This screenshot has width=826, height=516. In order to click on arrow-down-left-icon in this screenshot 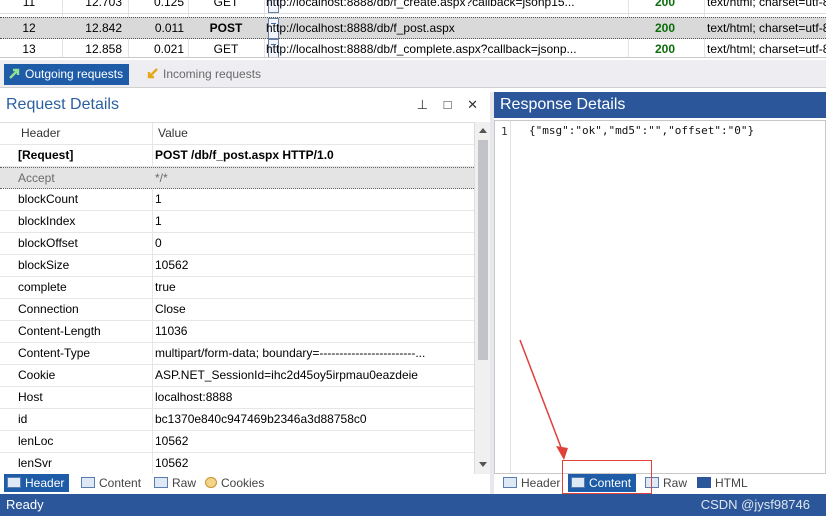, I will do `click(152, 73)`.